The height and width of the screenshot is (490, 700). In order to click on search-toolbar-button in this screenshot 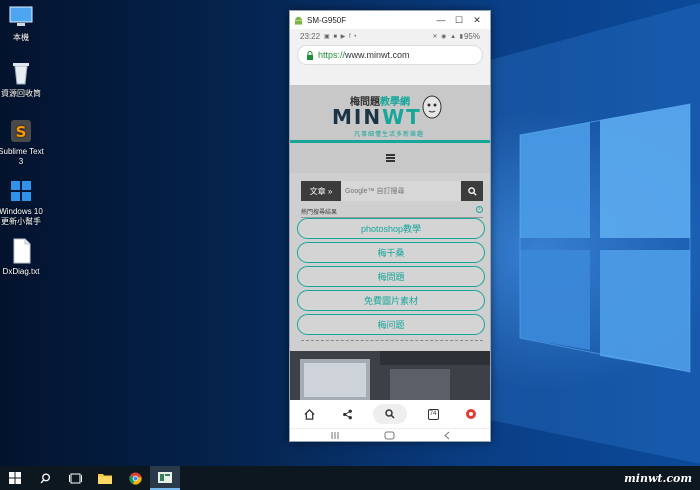, I will do `click(390, 414)`.